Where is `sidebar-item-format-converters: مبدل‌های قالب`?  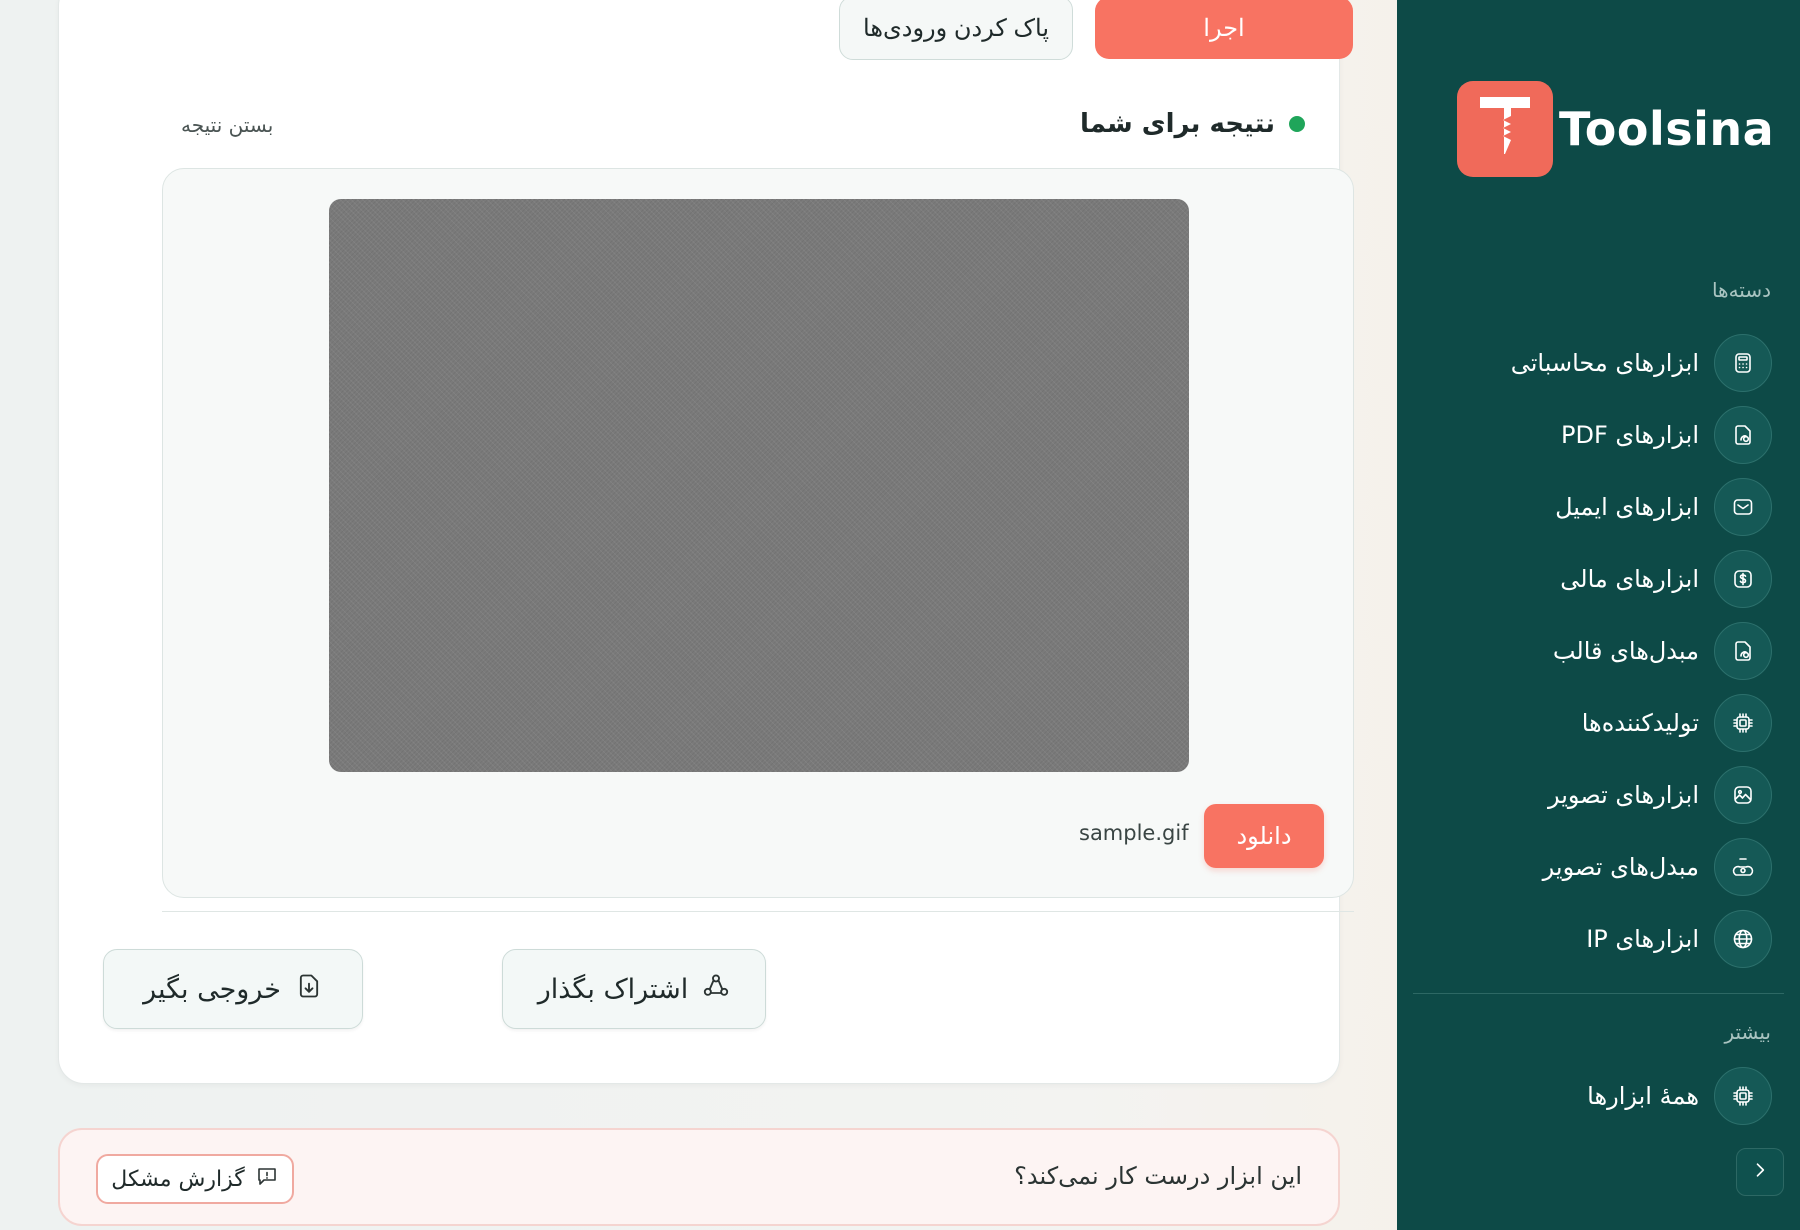
sidebar-item-format-converters: مبدل‌های قالب is located at coordinates (1662, 651).